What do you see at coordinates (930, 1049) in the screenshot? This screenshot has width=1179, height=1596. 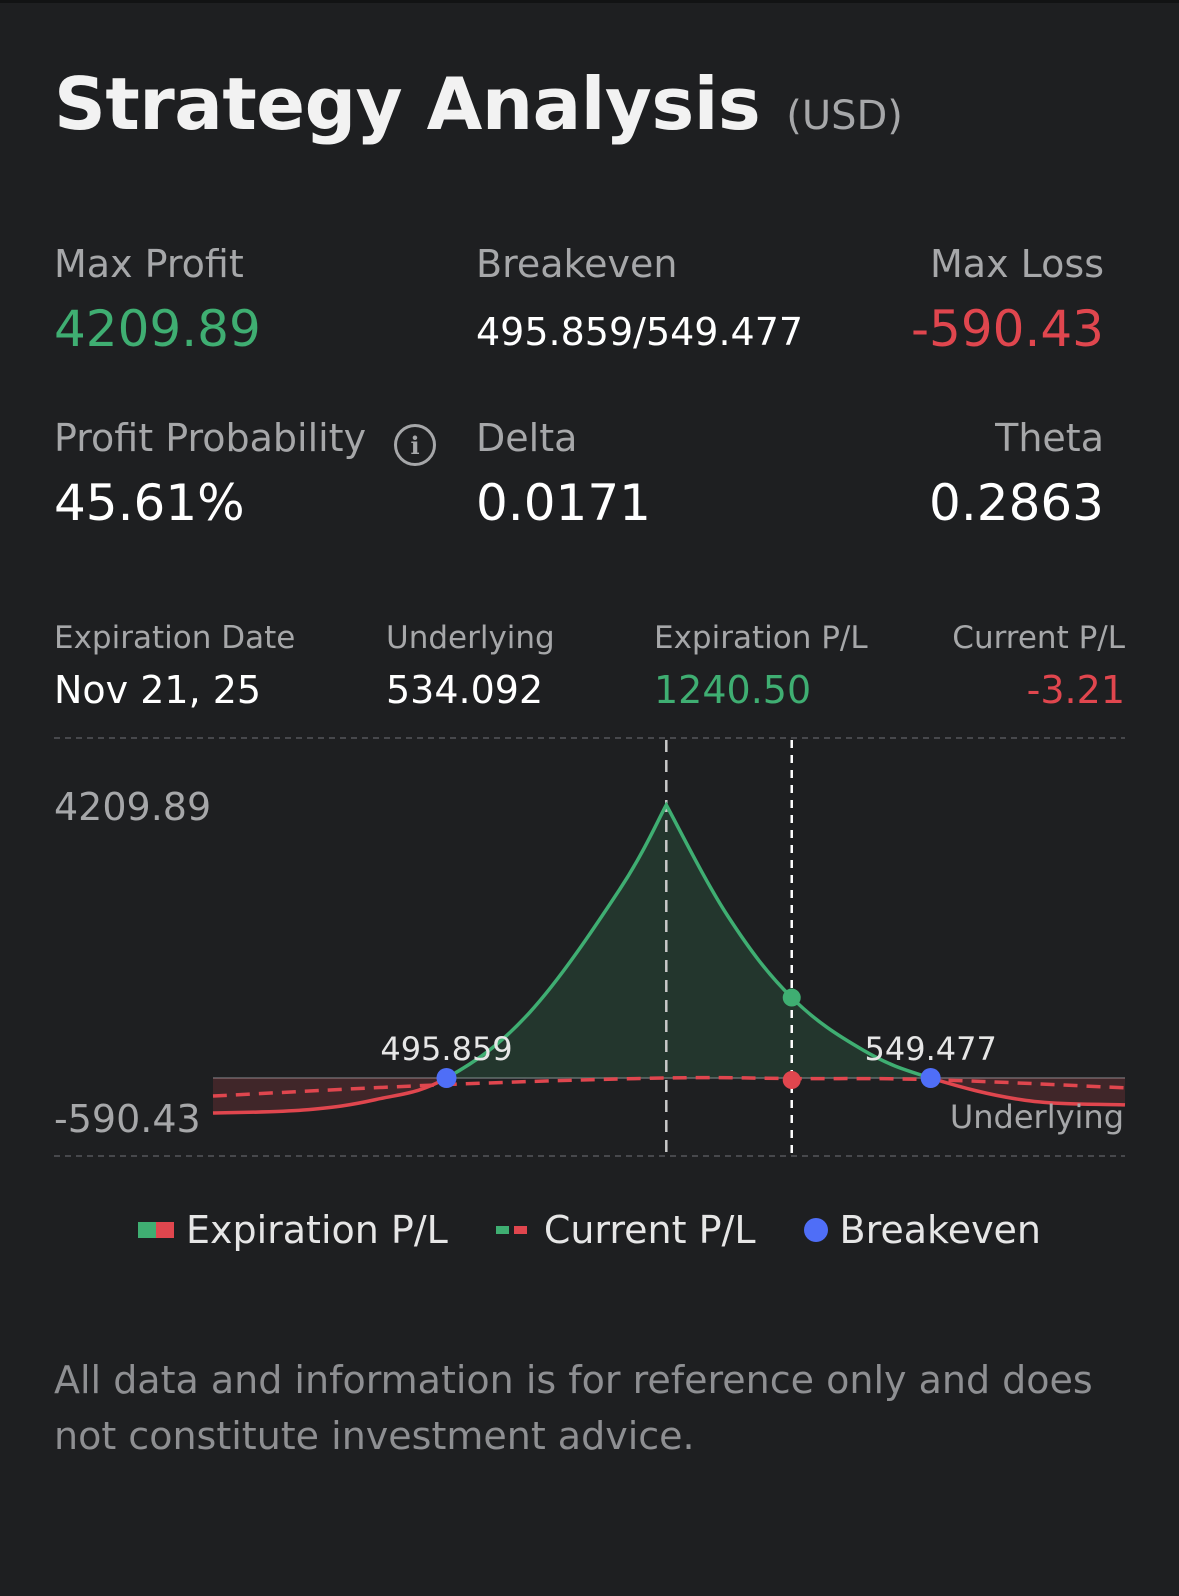 I see `breakeven-label-1: 549.477` at bounding box center [930, 1049].